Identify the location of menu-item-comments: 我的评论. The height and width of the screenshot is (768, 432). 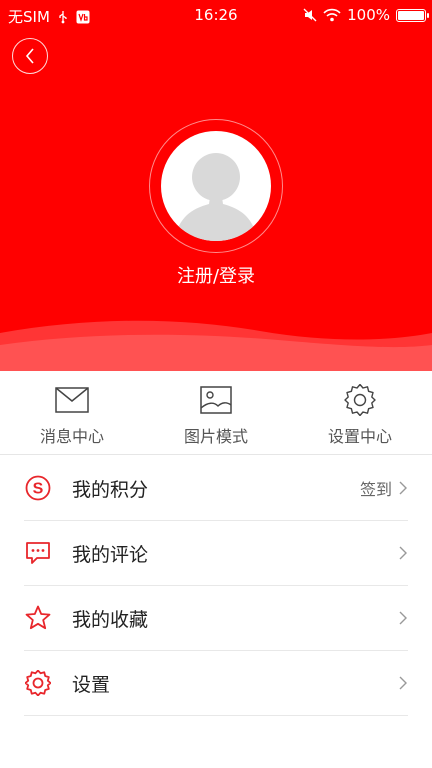
(216, 553).